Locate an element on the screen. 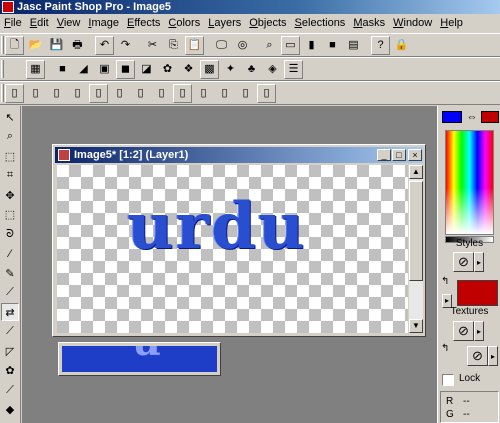  menu-colors: Colors is located at coordinates (184, 23).